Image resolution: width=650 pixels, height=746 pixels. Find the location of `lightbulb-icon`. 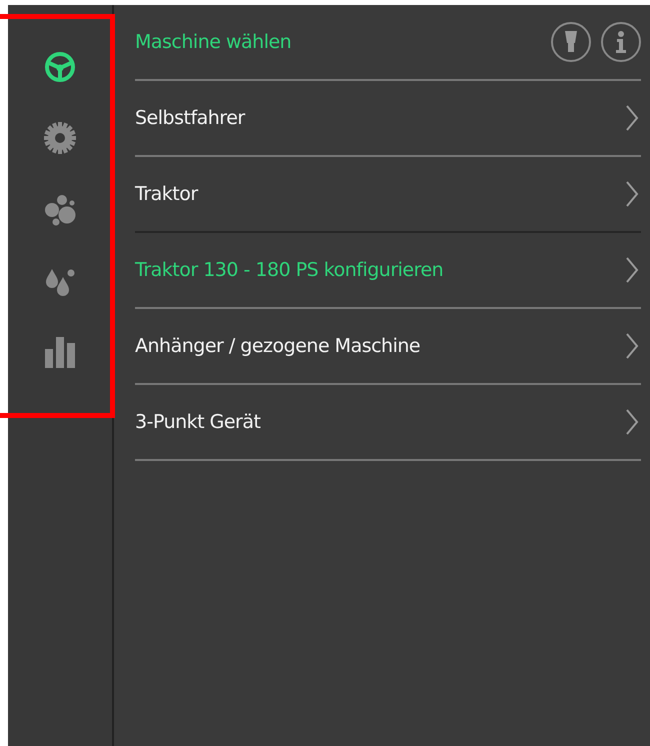

lightbulb-icon is located at coordinates (571, 42).